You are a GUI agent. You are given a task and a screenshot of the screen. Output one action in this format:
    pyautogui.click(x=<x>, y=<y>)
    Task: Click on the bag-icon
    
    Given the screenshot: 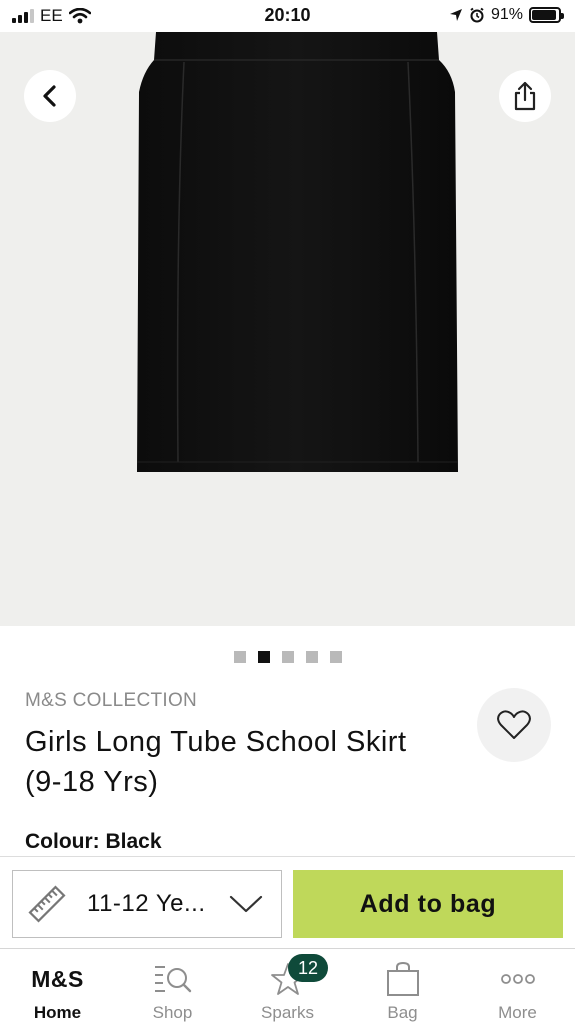 What is the action you would take?
    pyautogui.click(x=402, y=978)
    